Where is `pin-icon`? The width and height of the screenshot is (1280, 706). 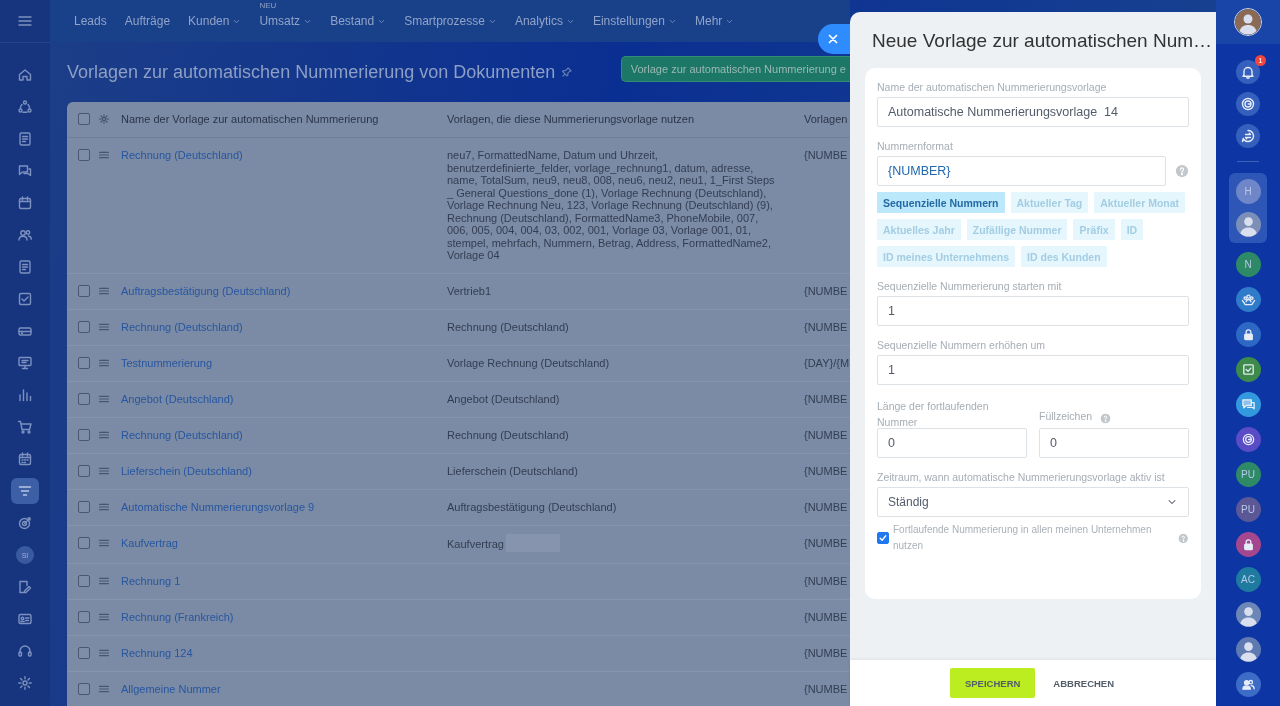
pin-icon is located at coordinates (567, 72).